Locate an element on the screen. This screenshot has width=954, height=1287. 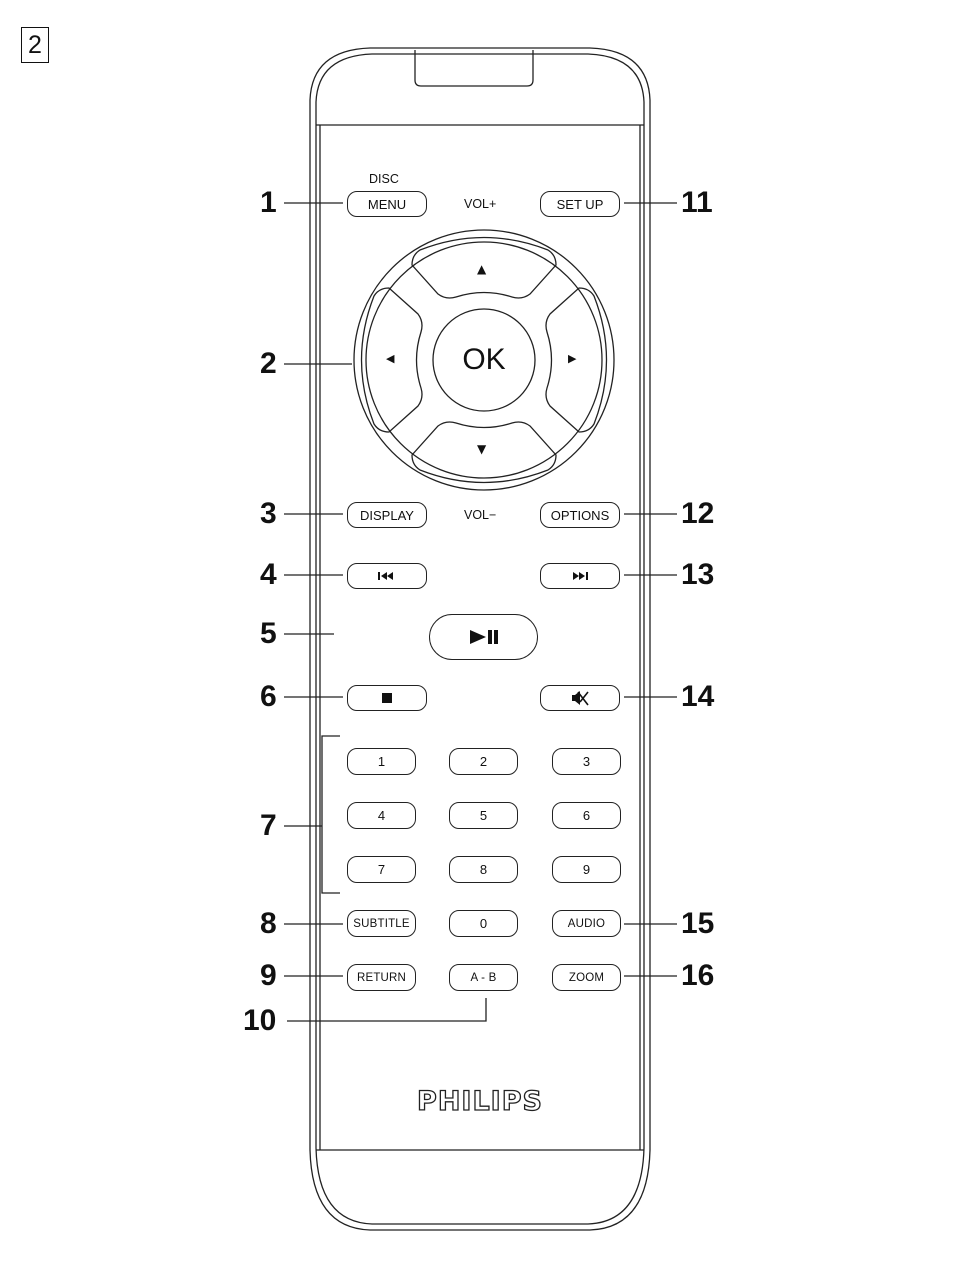
callout-16: 16 is located at coordinates (698, 975).